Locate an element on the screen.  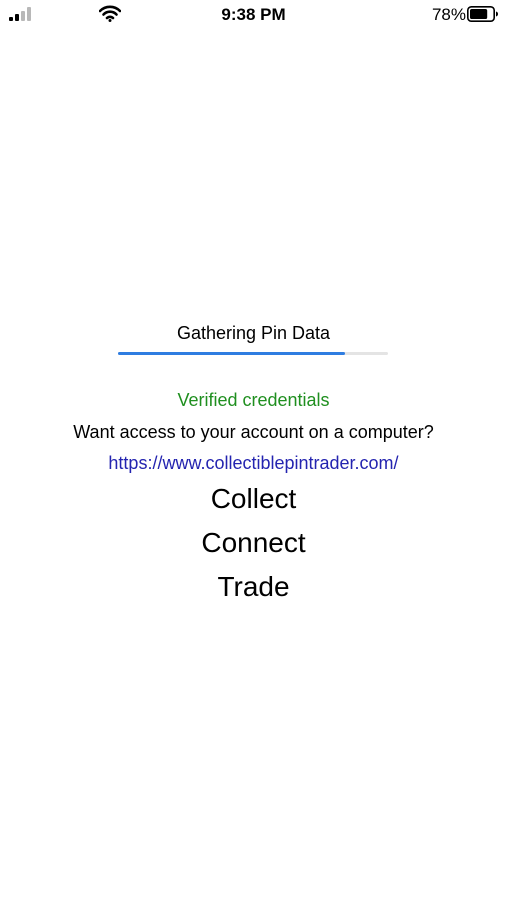
status-time: 9:38 PM is located at coordinates (253, 14).